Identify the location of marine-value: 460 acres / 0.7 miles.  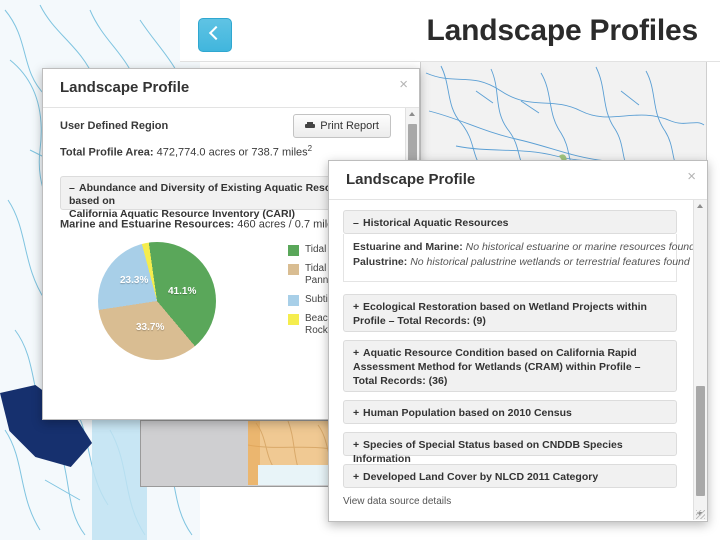
(288, 224).